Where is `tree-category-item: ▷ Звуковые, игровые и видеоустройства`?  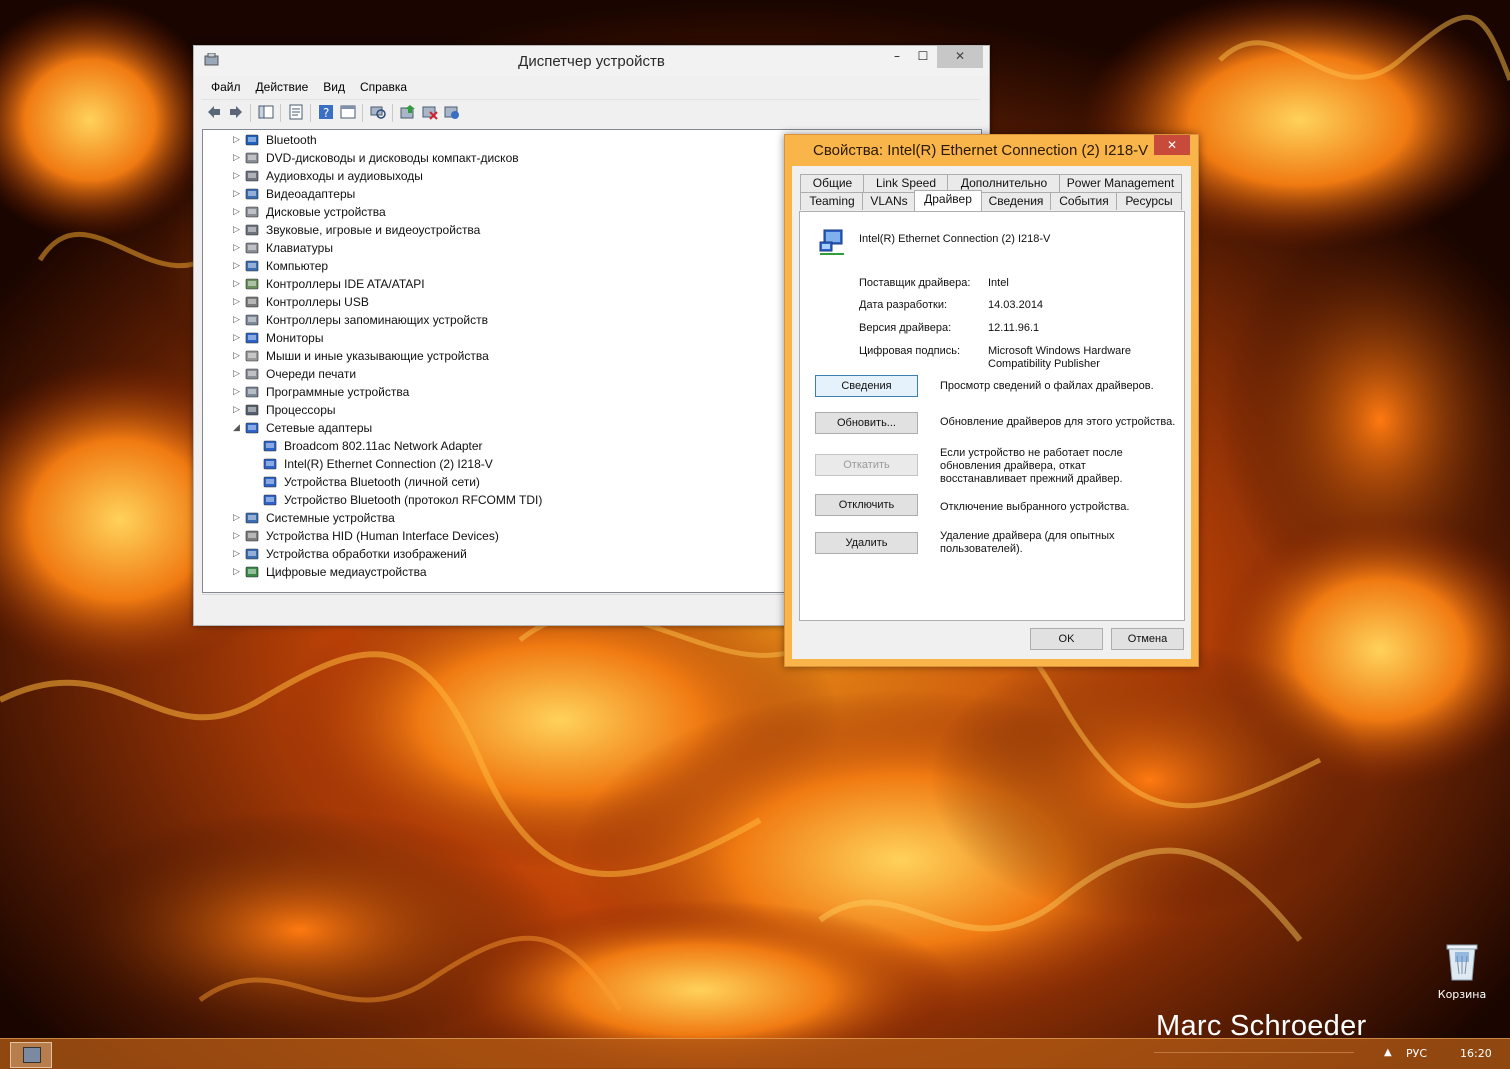
tree-category-item: ▷ Звуковые, игровые и видеоустройства is located at coordinates (533, 231).